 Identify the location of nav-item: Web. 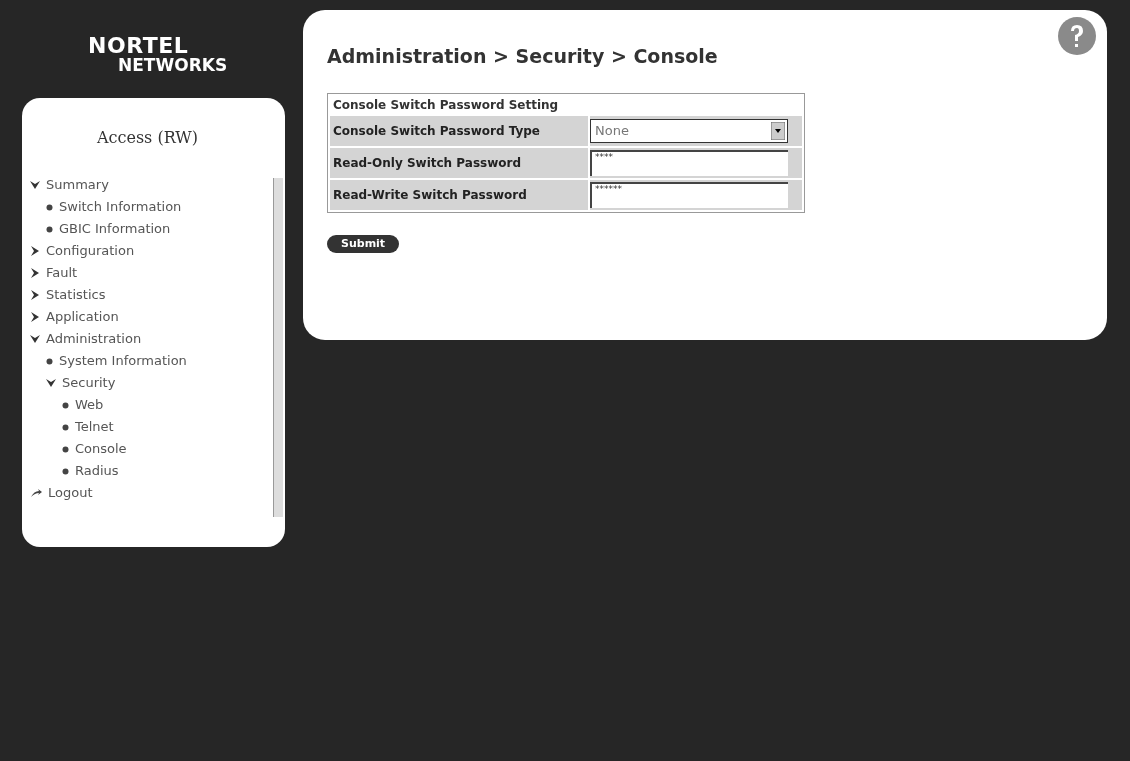
(167, 405).